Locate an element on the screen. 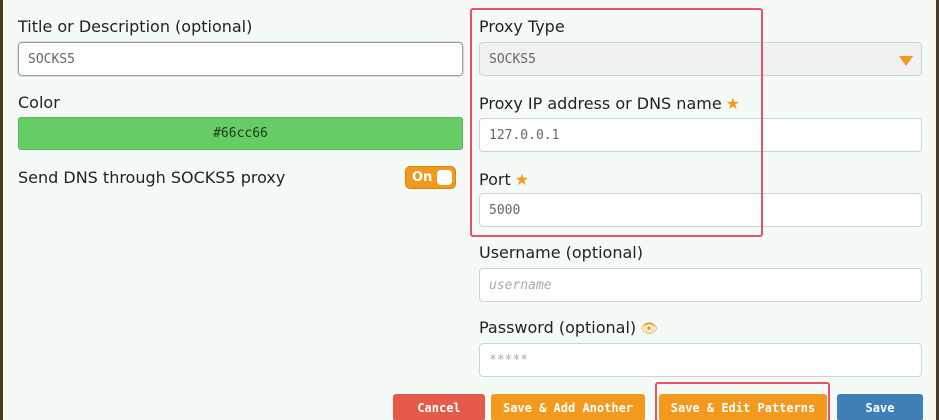  dns-toggle-text: On is located at coordinates (422, 177).